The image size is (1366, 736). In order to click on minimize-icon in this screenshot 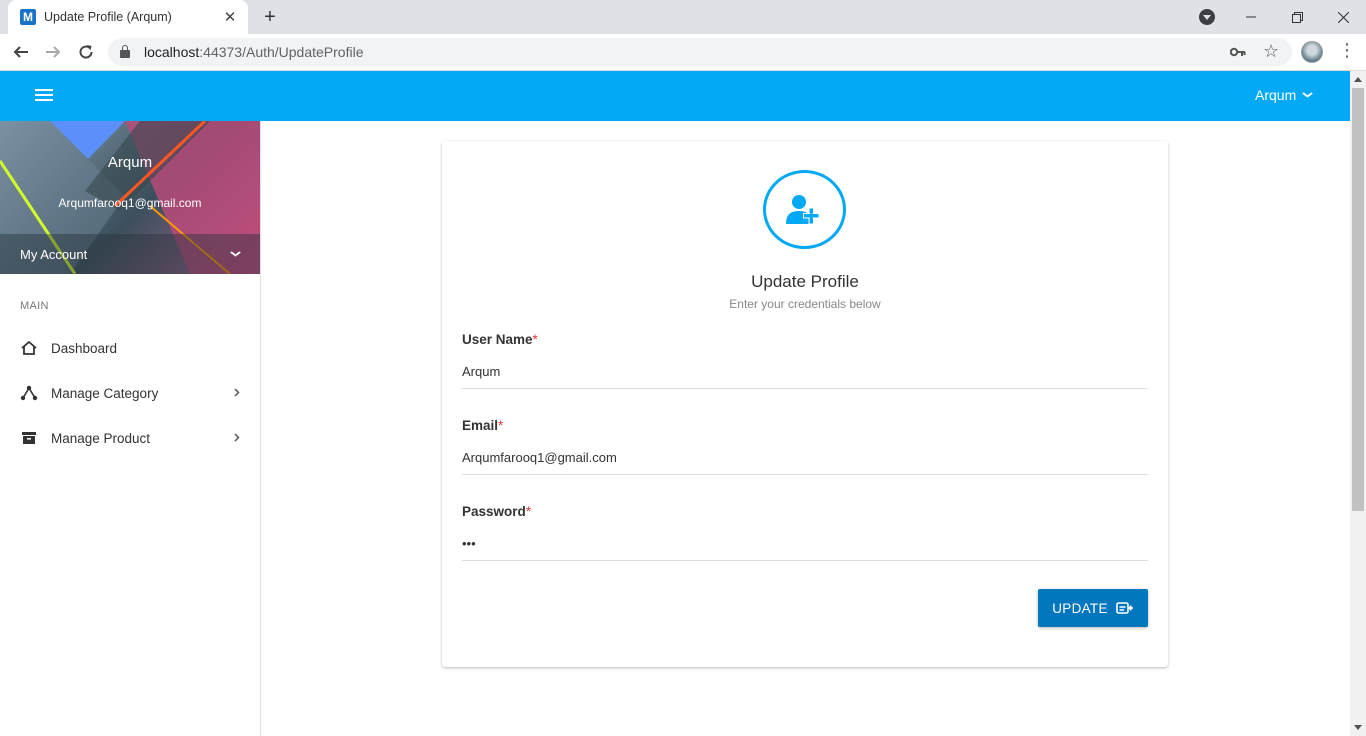, I will do `click(1251, 17)`.